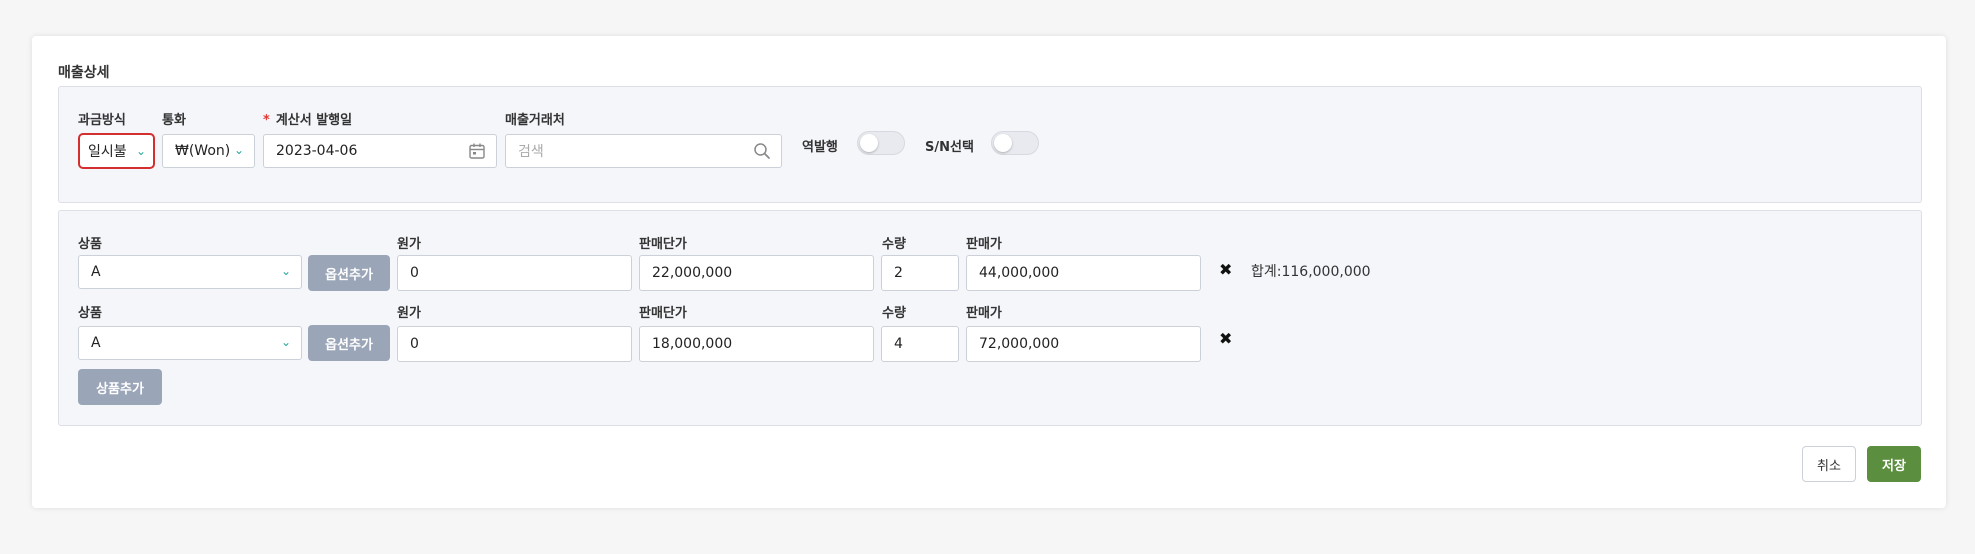 Image resolution: width=1975 pixels, height=554 pixels. I want to click on customer-search-placeholder: 검색, so click(531, 152).